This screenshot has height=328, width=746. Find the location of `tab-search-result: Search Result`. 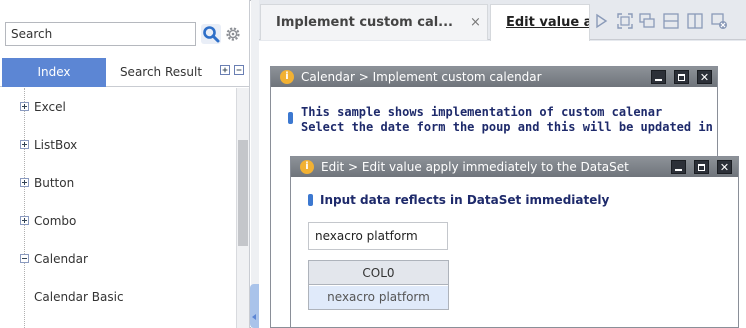

tab-search-result: Search Result is located at coordinates (161, 72).